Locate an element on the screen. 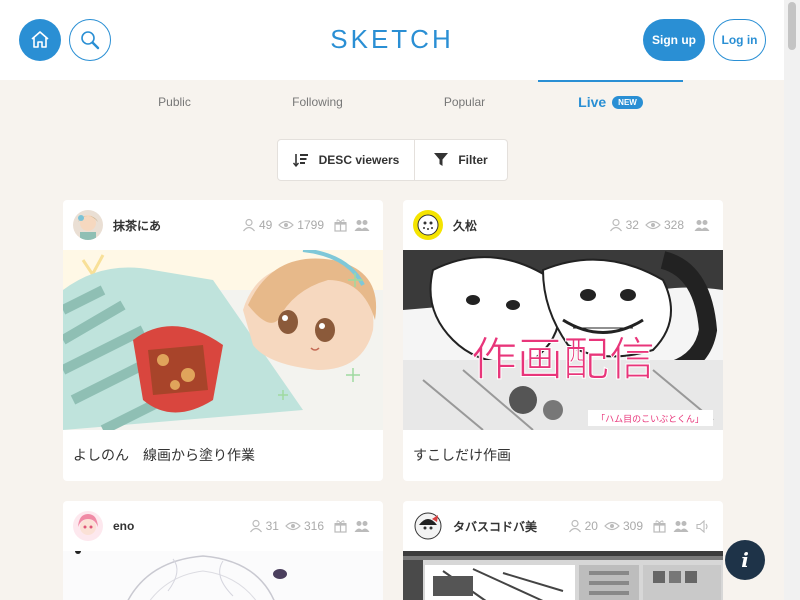 The width and height of the screenshot is (800, 600). sort-descending-icon is located at coordinates (300, 160).